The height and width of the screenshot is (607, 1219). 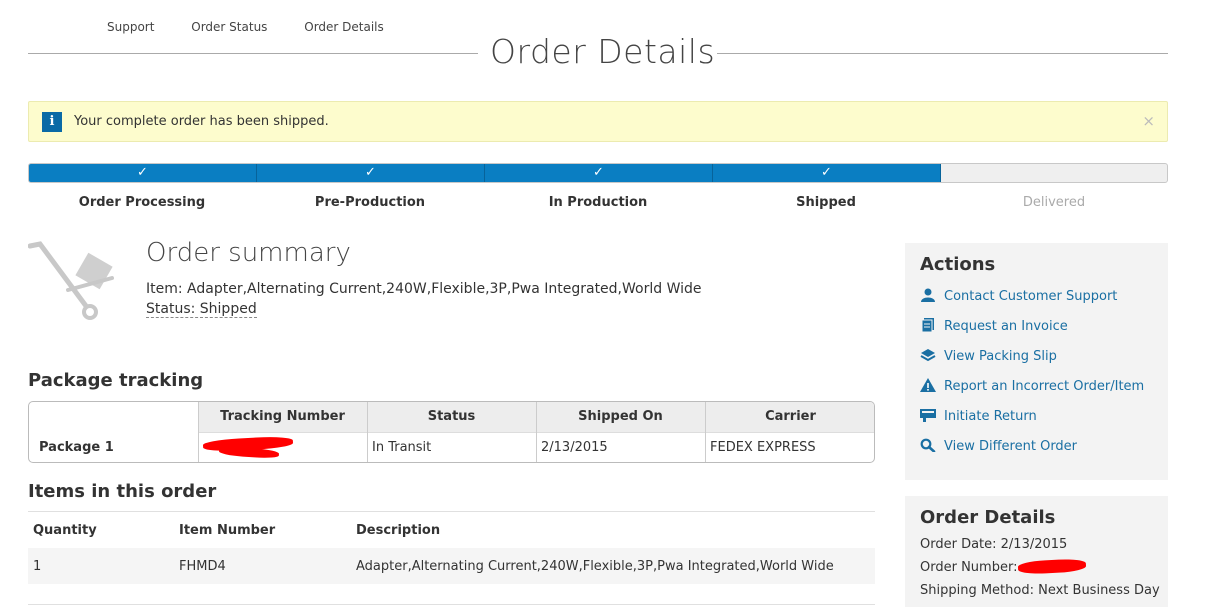 I want to click on col-header-status: Status, so click(x=451, y=416).